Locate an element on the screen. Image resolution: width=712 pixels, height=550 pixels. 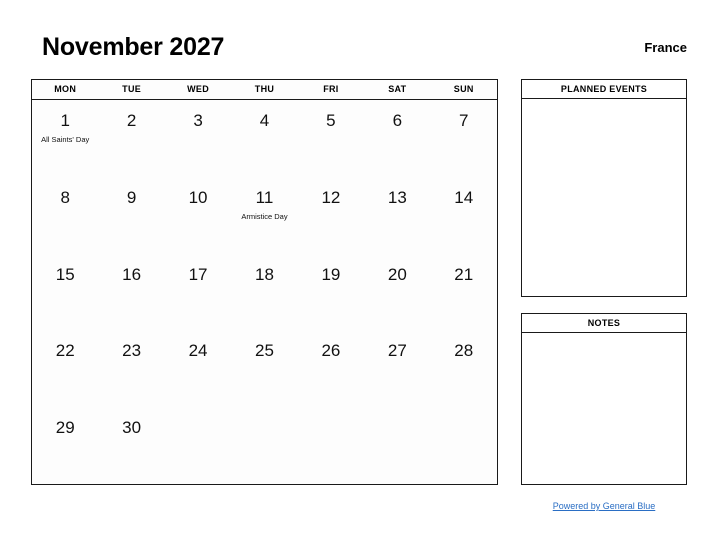
calendar-day-cell: 22 is located at coordinates (65, 368).